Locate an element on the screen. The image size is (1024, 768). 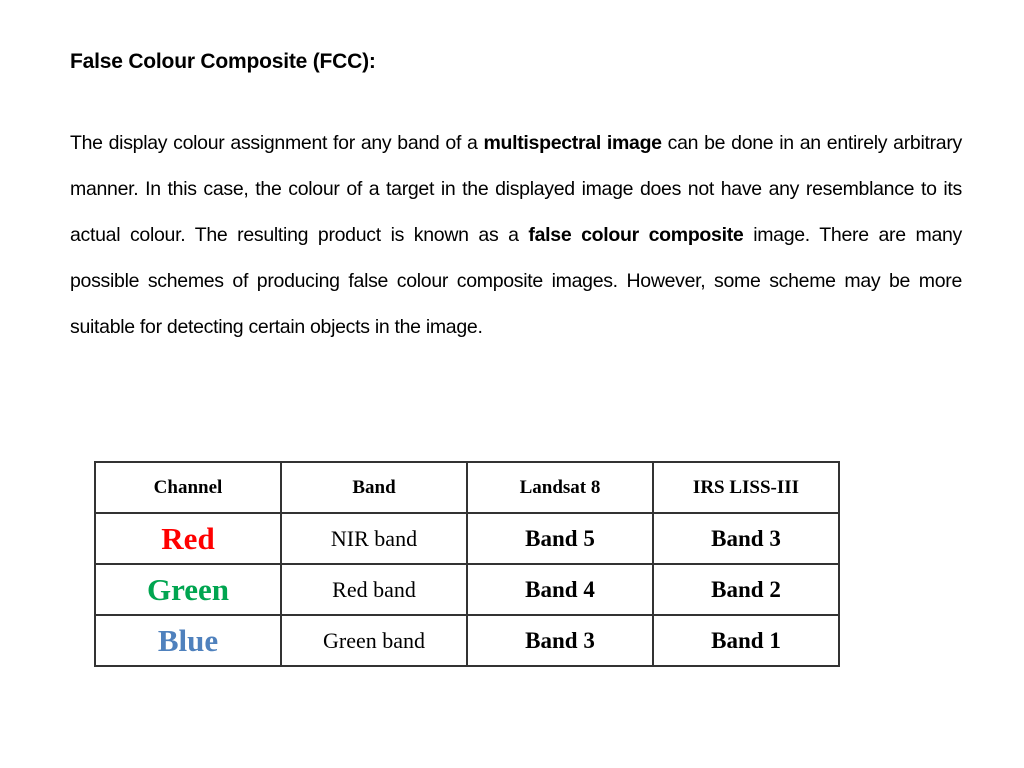
landsat8-cell: Band 3 is located at coordinates (560, 640).